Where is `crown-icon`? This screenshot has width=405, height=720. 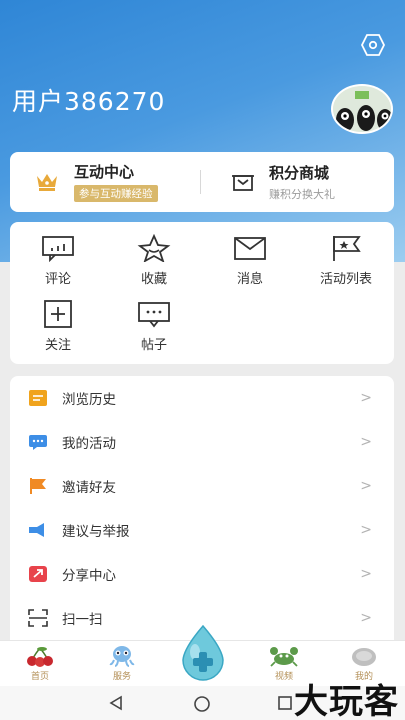
crown-icon is located at coordinates (47, 182).